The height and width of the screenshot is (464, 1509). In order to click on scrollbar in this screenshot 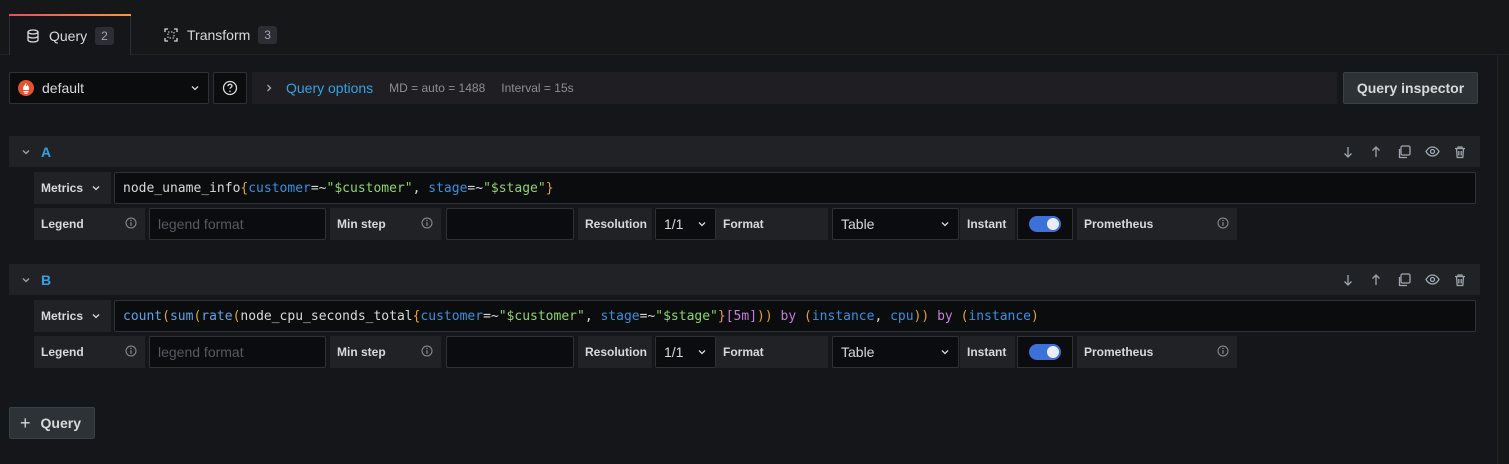, I will do `click(1503, 259)`.